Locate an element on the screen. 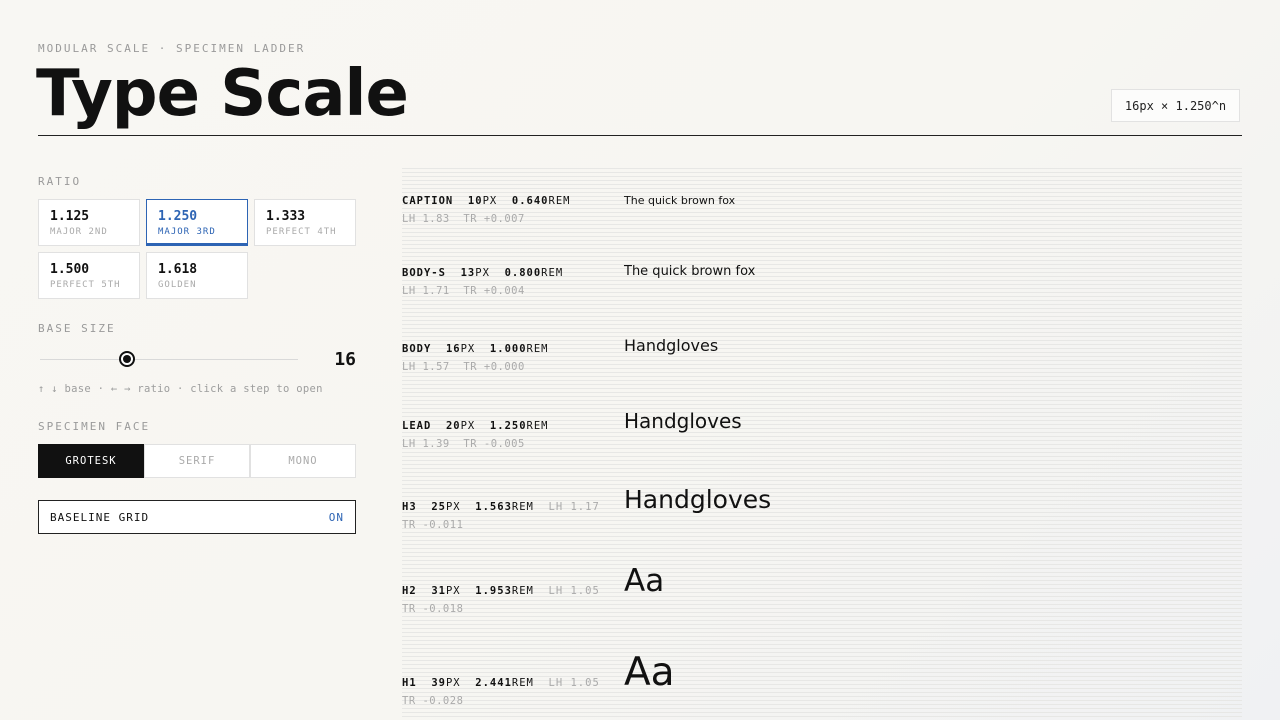 The height and width of the screenshot is (720, 1280). ratio-option-major-2nd: 1.125 MAJOR 2ND is located at coordinates (89, 222).